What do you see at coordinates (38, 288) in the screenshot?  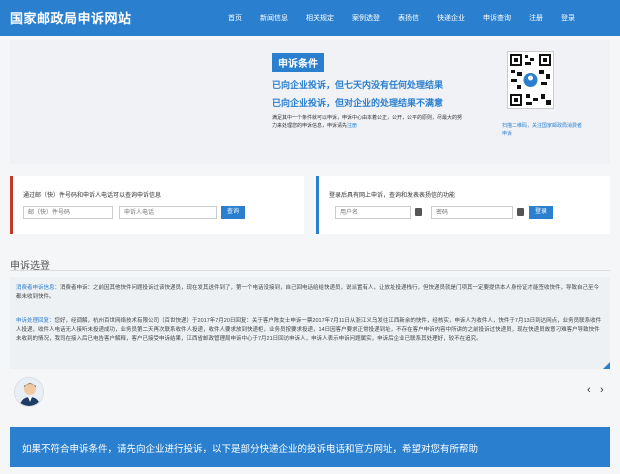 I see `consumer-complaint-tag: 消费者申诉信息：` at bounding box center [38, 288].